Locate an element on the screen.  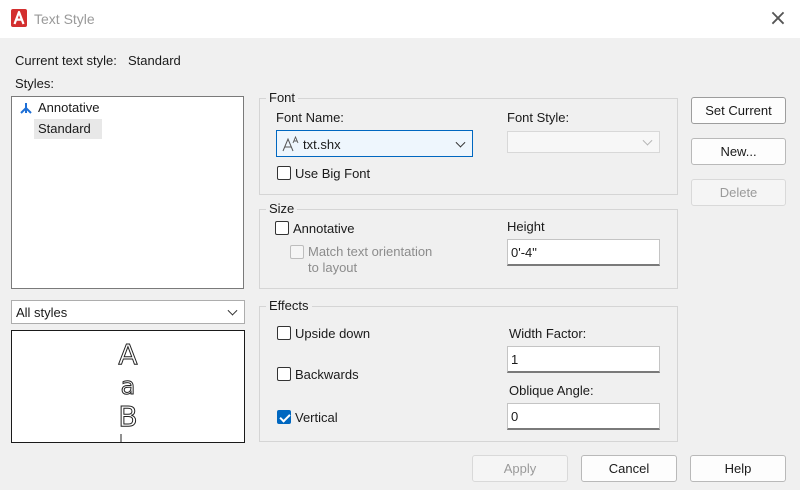
preview-graphic: A a B is located at coordinates (128, 390).